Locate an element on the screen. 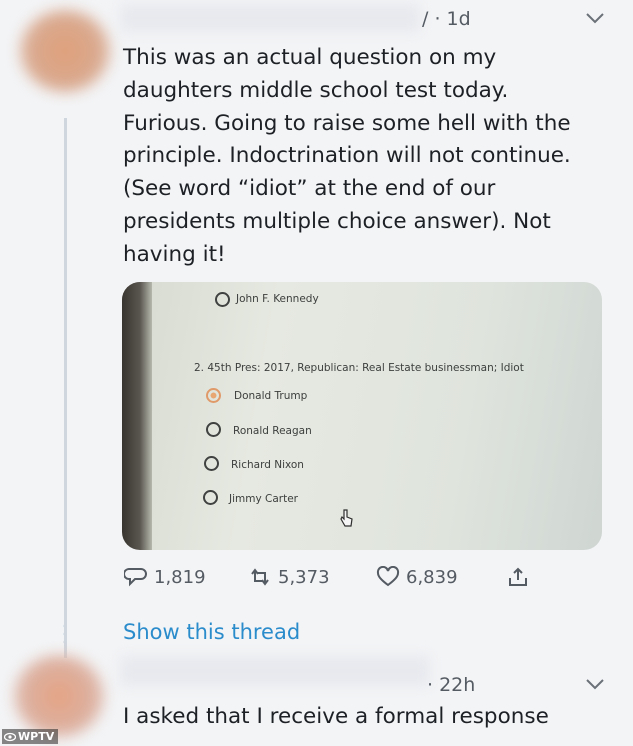 This screenshot has width=633, height=746. wptv-watermark: WPTV is located at coordinates (30, 736).